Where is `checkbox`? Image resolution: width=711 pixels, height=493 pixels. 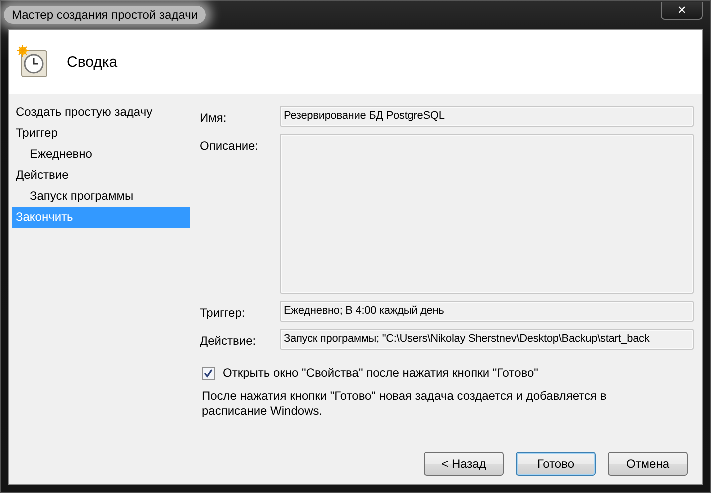 checkbox is located at coordinates (208, 373).